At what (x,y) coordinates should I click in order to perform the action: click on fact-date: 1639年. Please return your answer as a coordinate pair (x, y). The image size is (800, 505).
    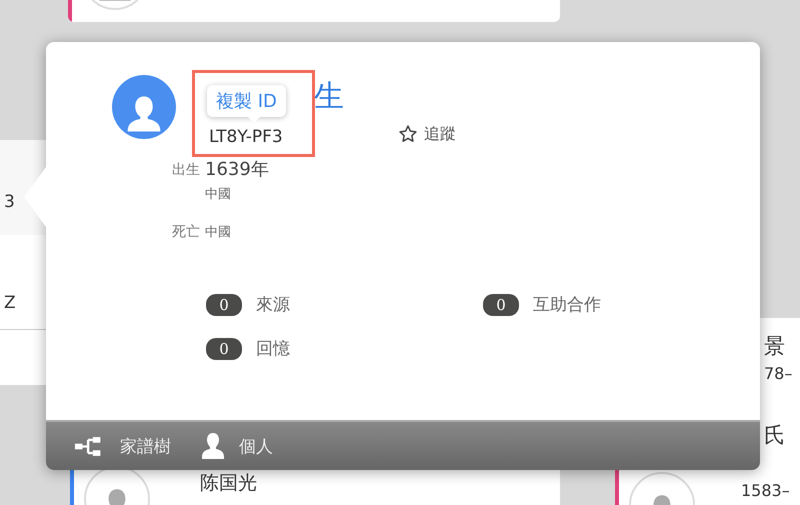
    Looking at the image, I should click on (237, 169).